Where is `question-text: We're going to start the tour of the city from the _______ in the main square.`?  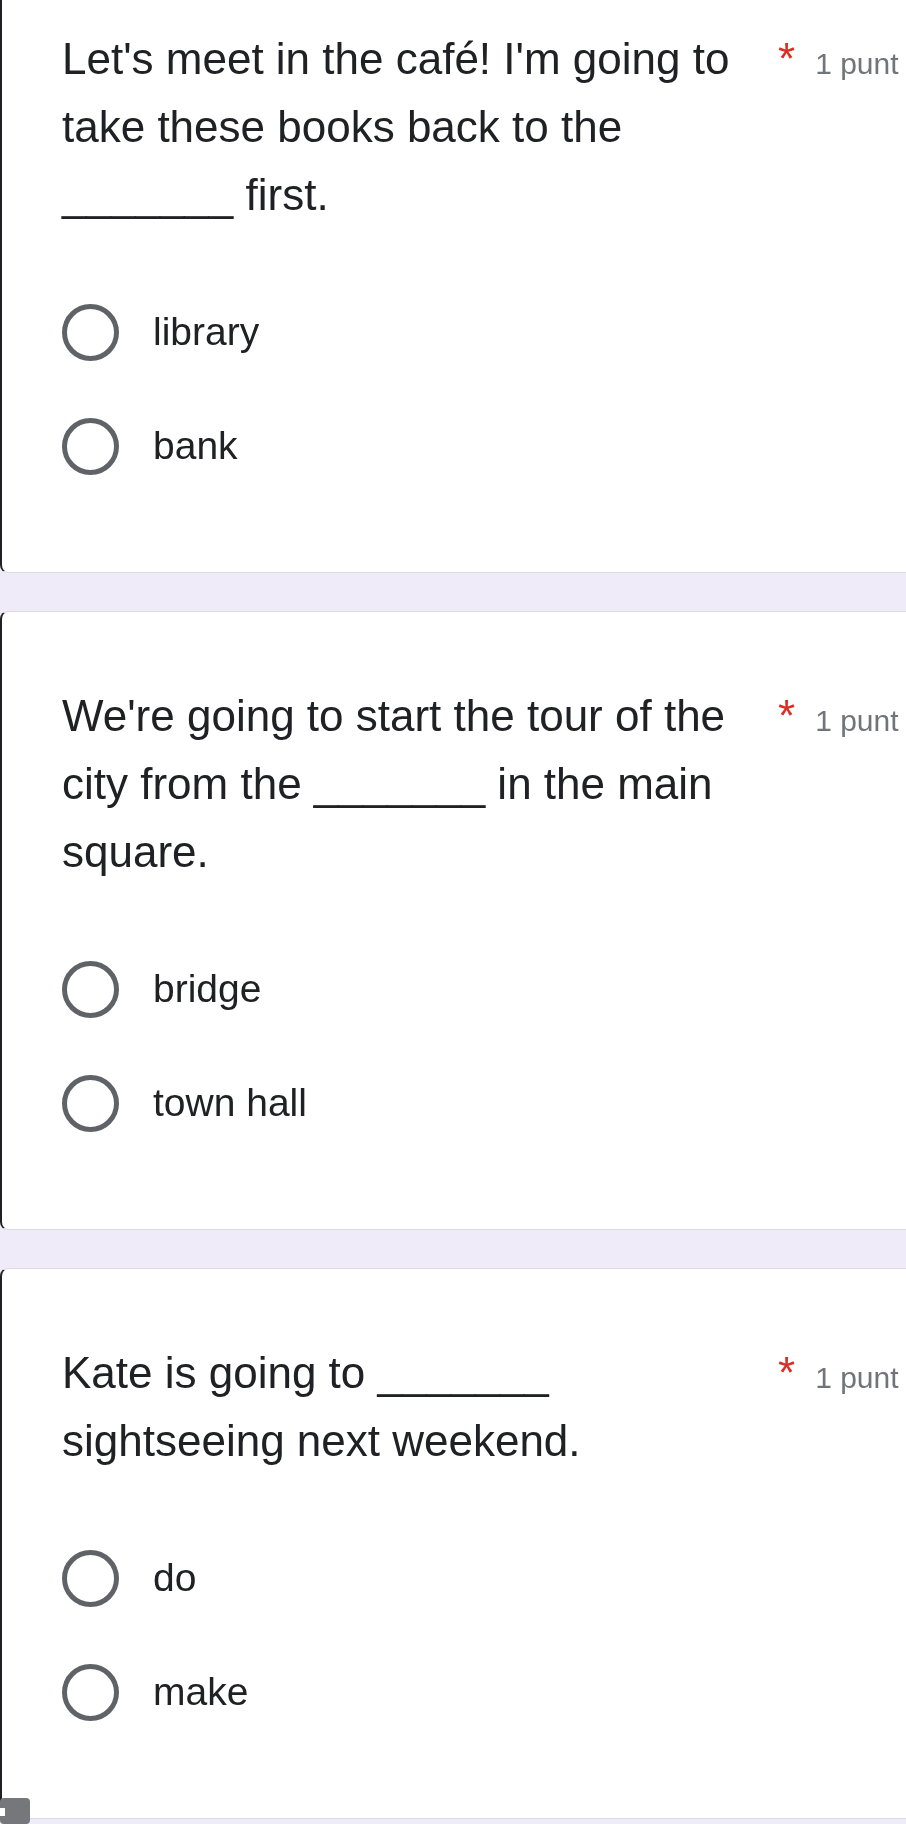
question-text: We're going to start the tour of the city from the _______ in the main square. is located at coordinates (394, 784).